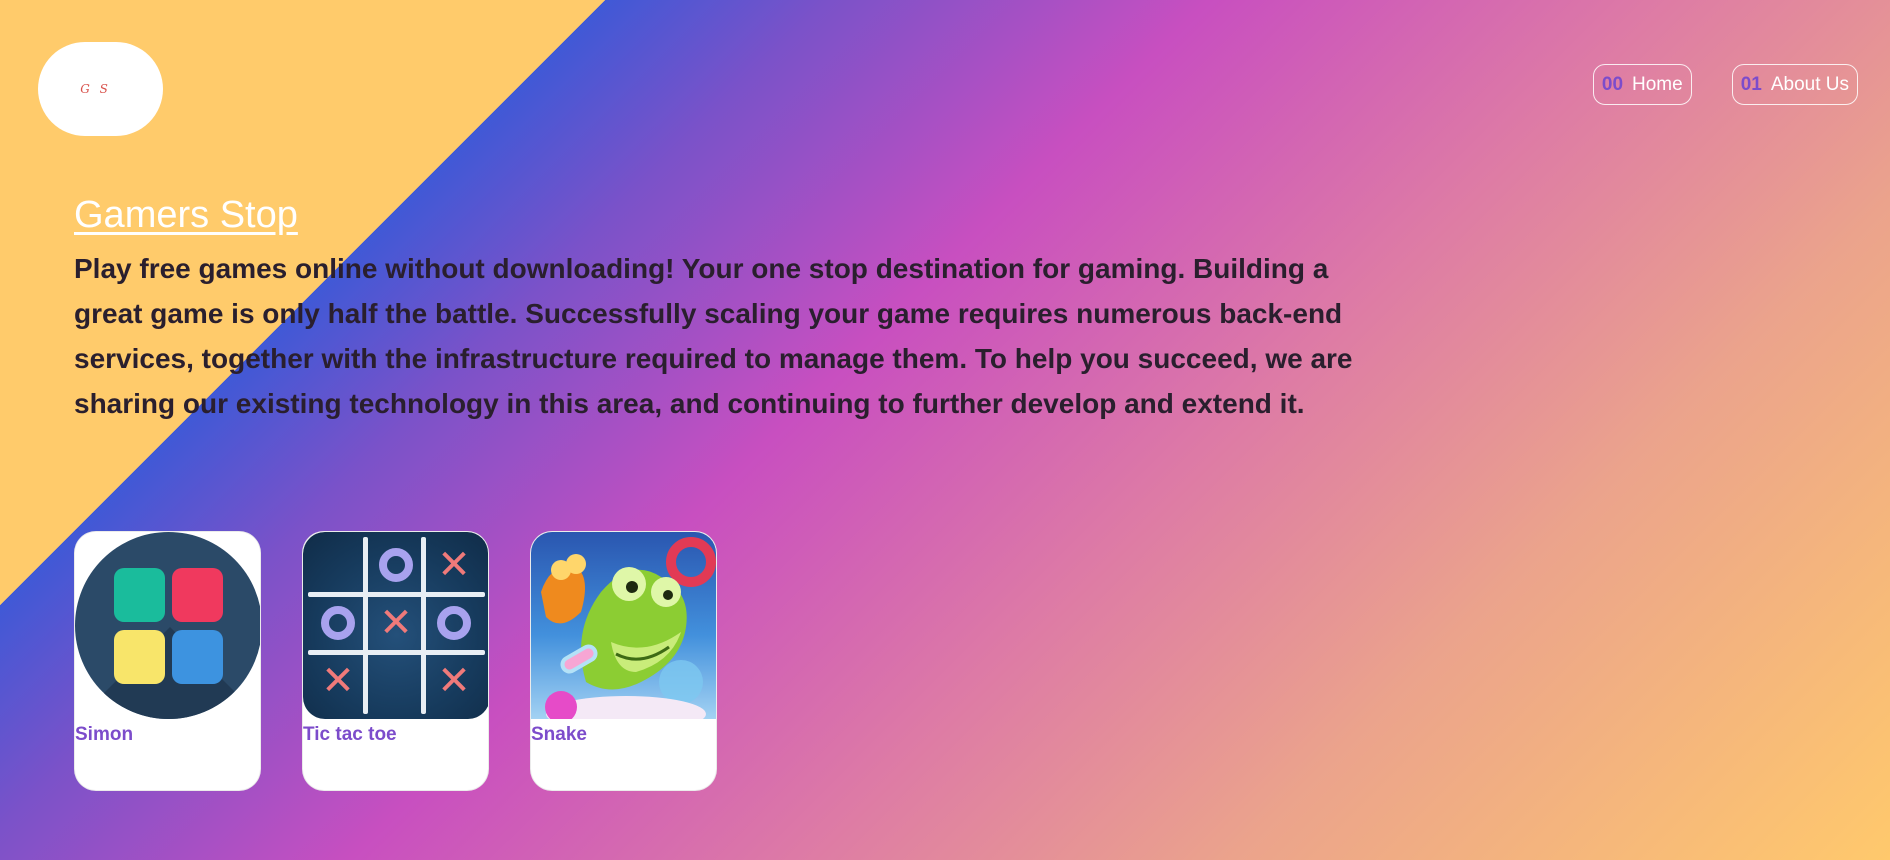  Describe the element at coordinates (167, 735) in the screenshot. I see `game-title-simon: Simon` at that location.